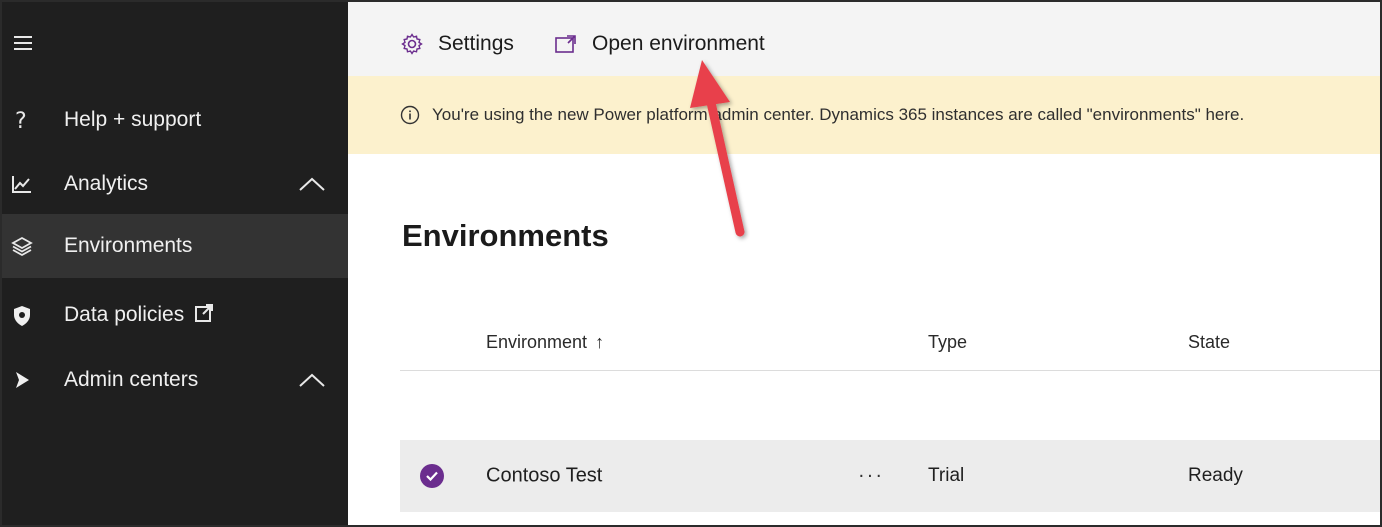 Image resolution: width=1382 pixels, height=527 pixels. What do you see at coordinates (131, 379) in the screenshot?
I see `nav-item-label: Admin centers` at bounding box center [131, 379].